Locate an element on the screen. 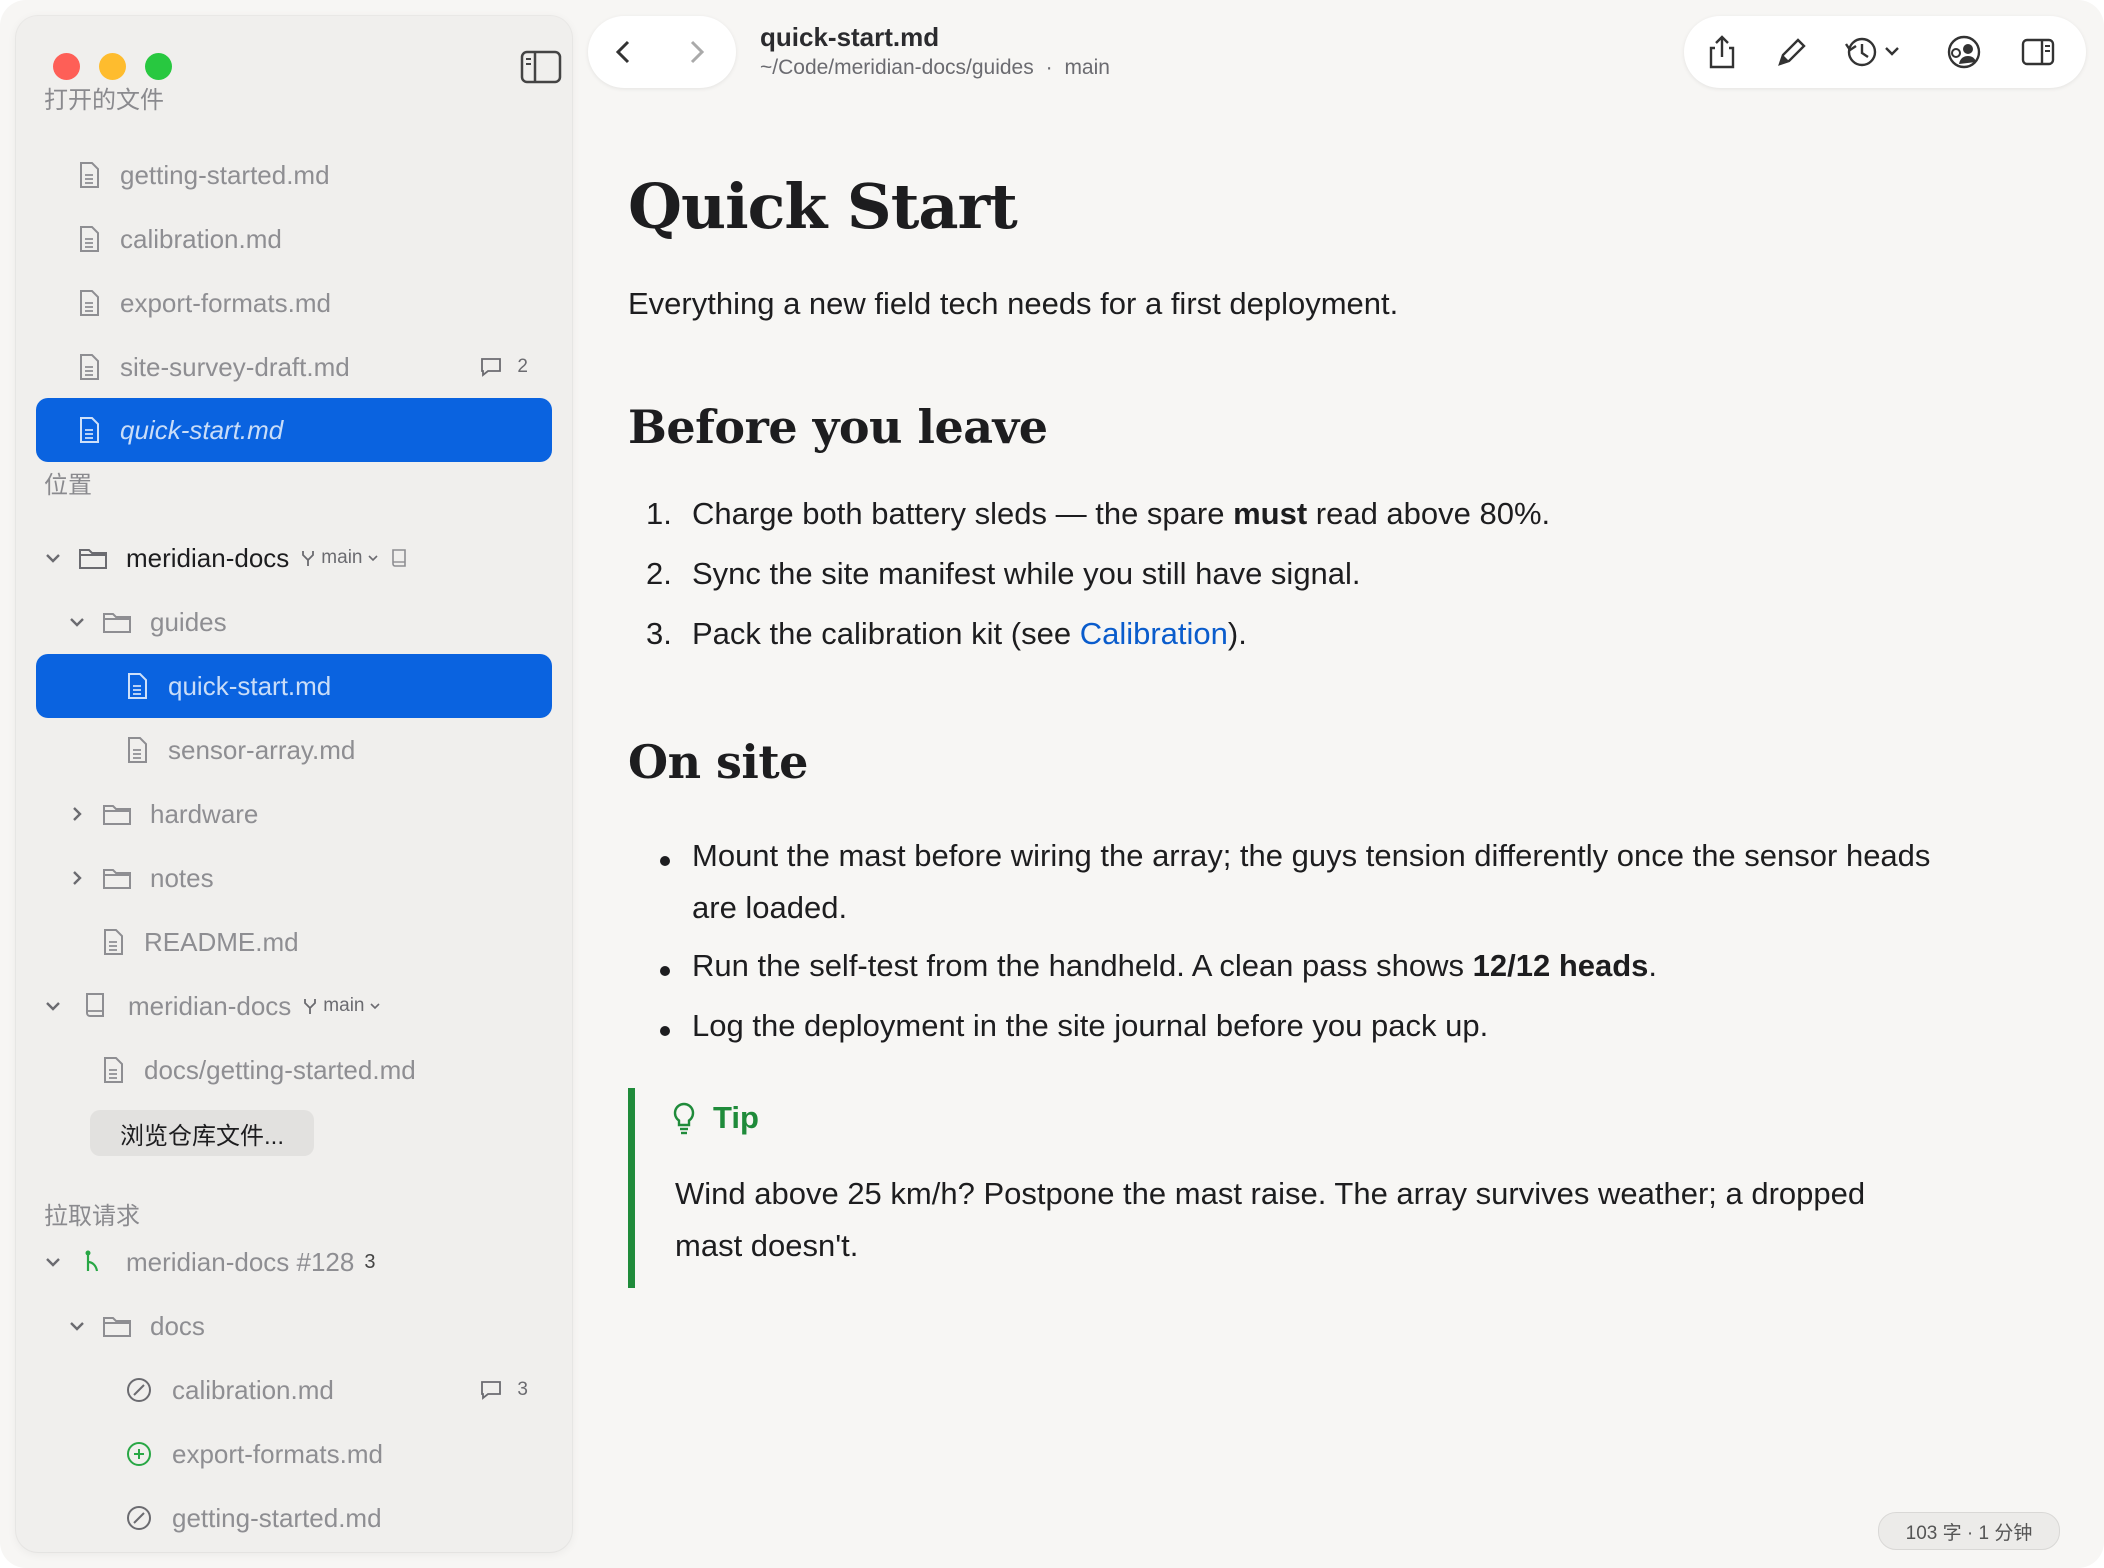 The image size is (2104, 1568). document-path: ~/Code/meridian-docs/guides · main is located at coordinates (935, 68).